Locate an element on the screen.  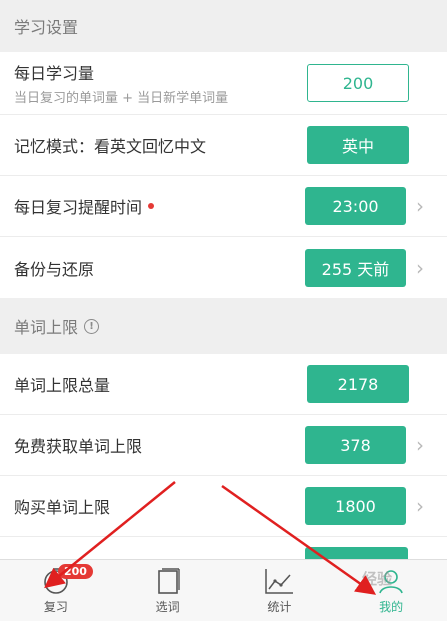
row-label: 免费获取单词上限 is located at coordinates (78, 446).